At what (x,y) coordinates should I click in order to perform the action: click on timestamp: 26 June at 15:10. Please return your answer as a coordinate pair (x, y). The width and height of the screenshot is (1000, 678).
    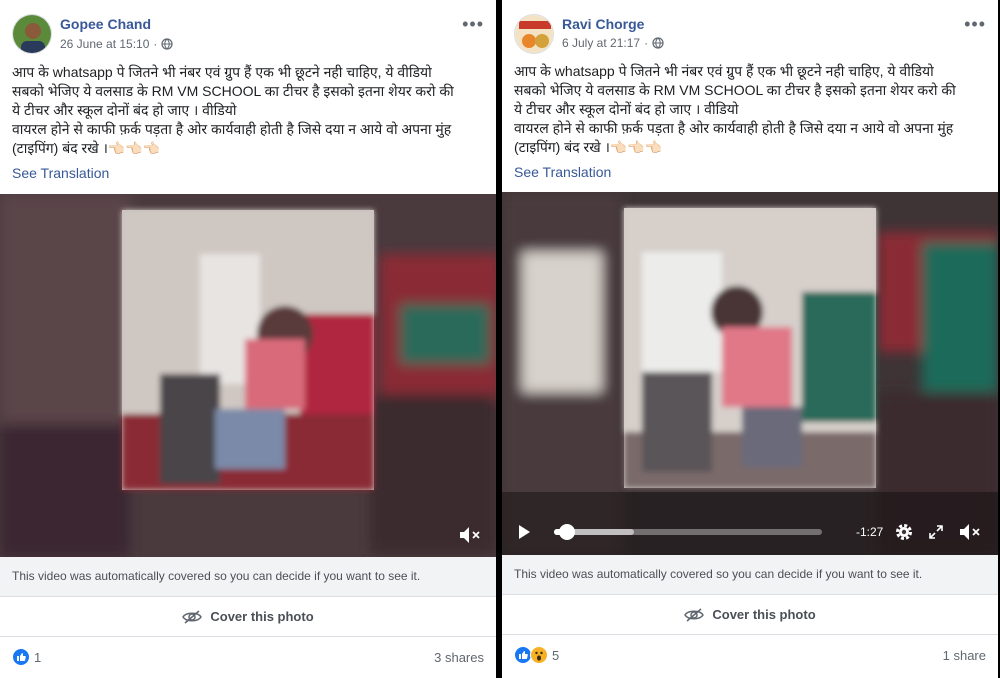
    Looking at the image, I should click on (104, 44).